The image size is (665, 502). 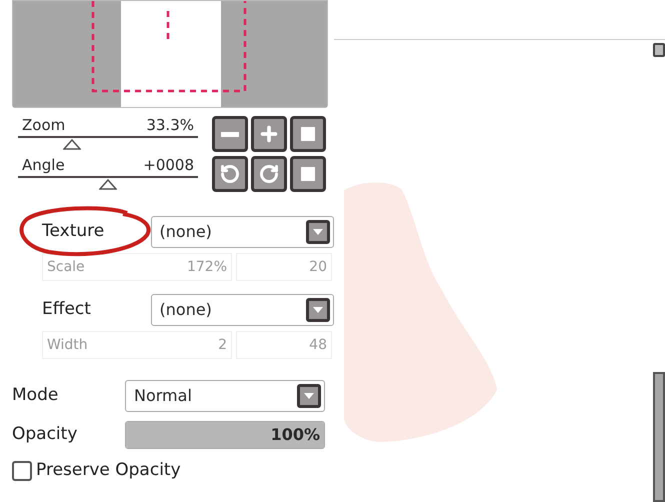 What do you see at coordinates (108, 174) in the screenshot?
I see `slider: Angle +0008` at bounding box center [108, 174].